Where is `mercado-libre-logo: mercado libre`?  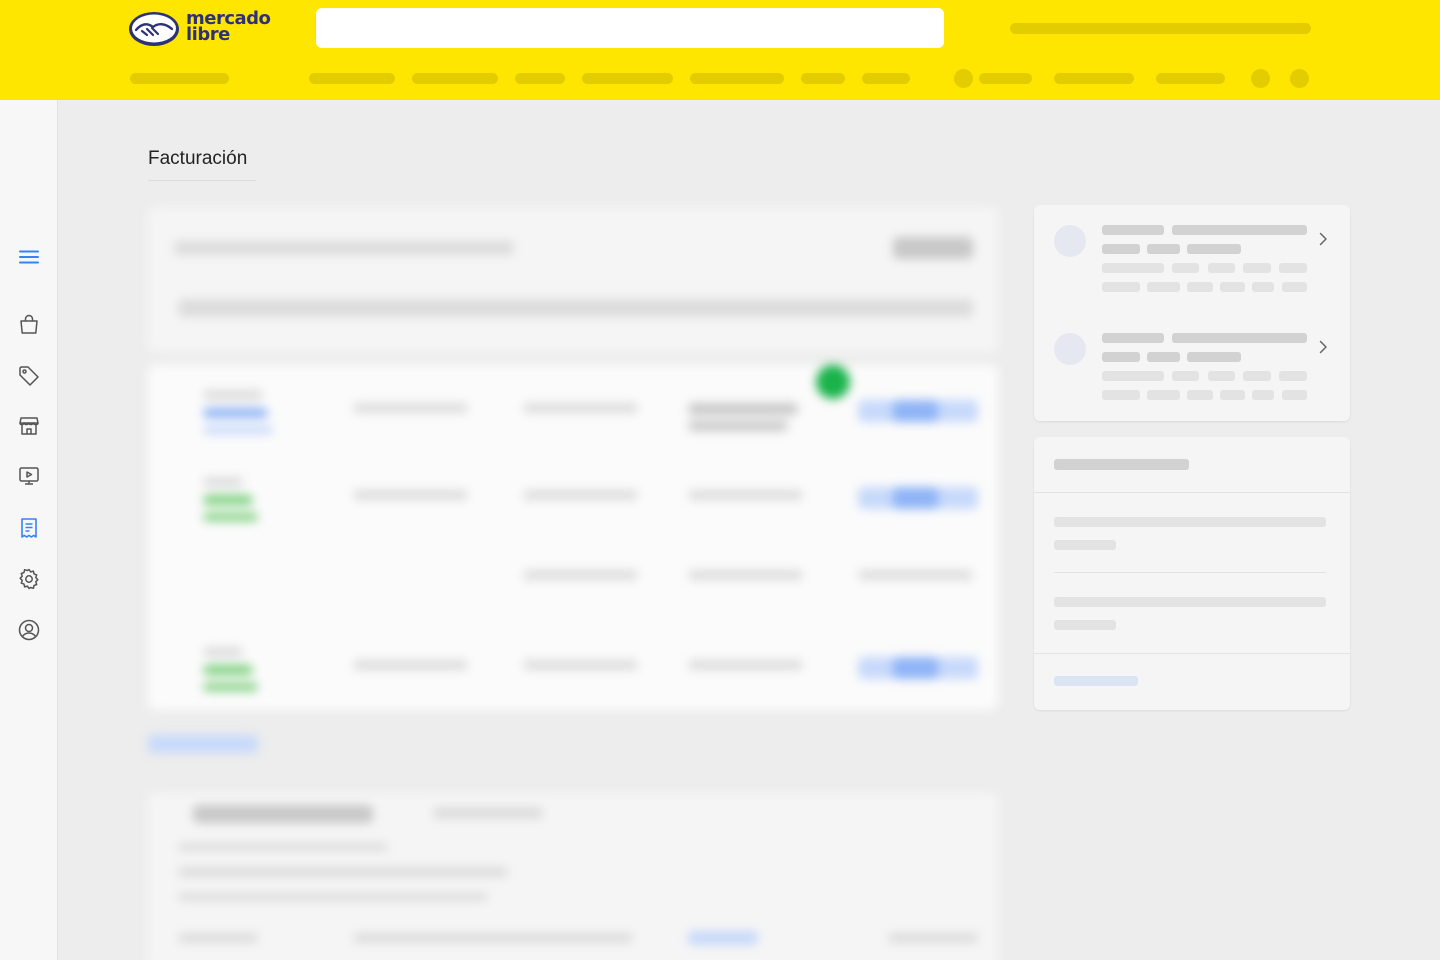 mercado-libre-logo: mercado libre is located at coordinates (199, 29).